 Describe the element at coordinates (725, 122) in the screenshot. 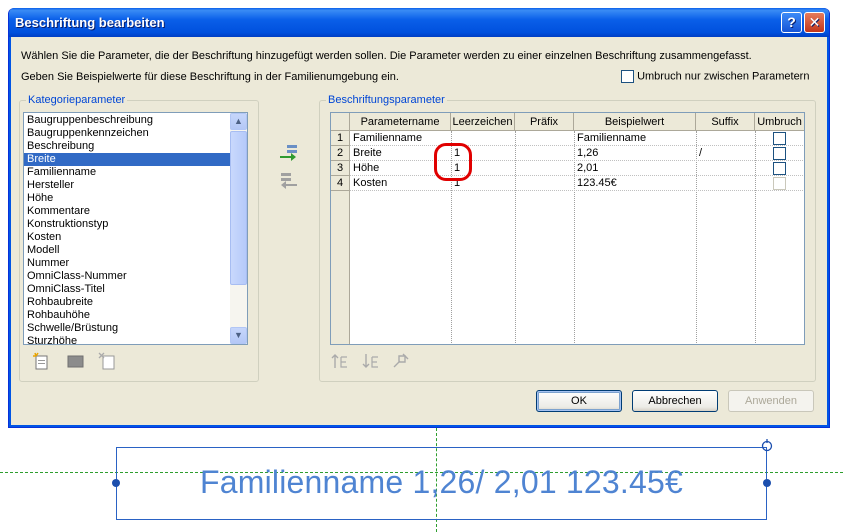

I see `column-header-suffix: Suffix` at that location.